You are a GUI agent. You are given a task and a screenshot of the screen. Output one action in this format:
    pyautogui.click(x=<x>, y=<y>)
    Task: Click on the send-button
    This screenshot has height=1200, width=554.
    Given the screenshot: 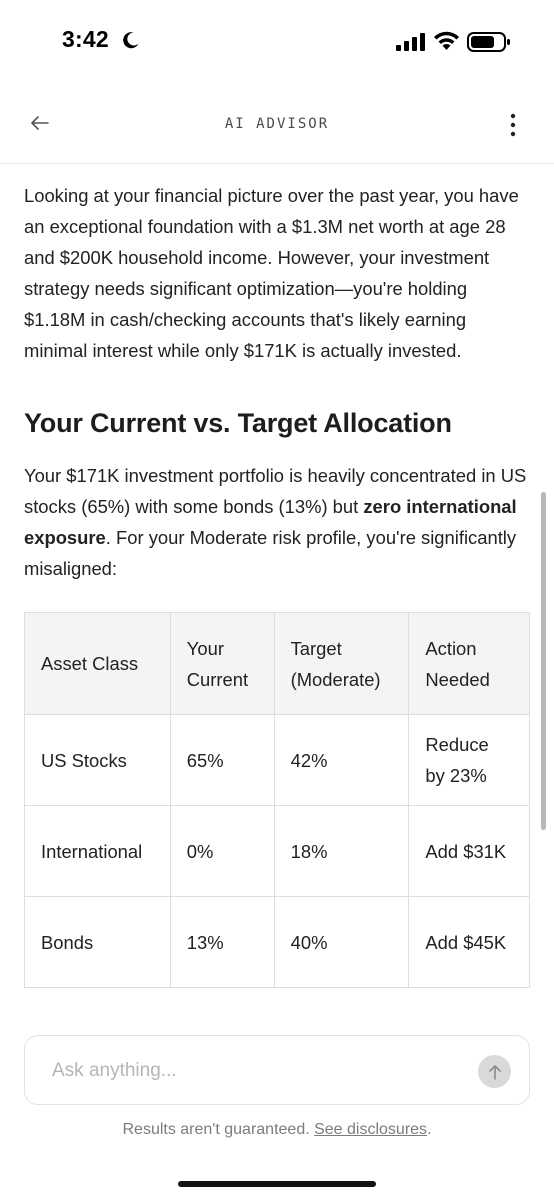 What is the action you would take?
    pyautogui.click(x=494, y=1071)
    